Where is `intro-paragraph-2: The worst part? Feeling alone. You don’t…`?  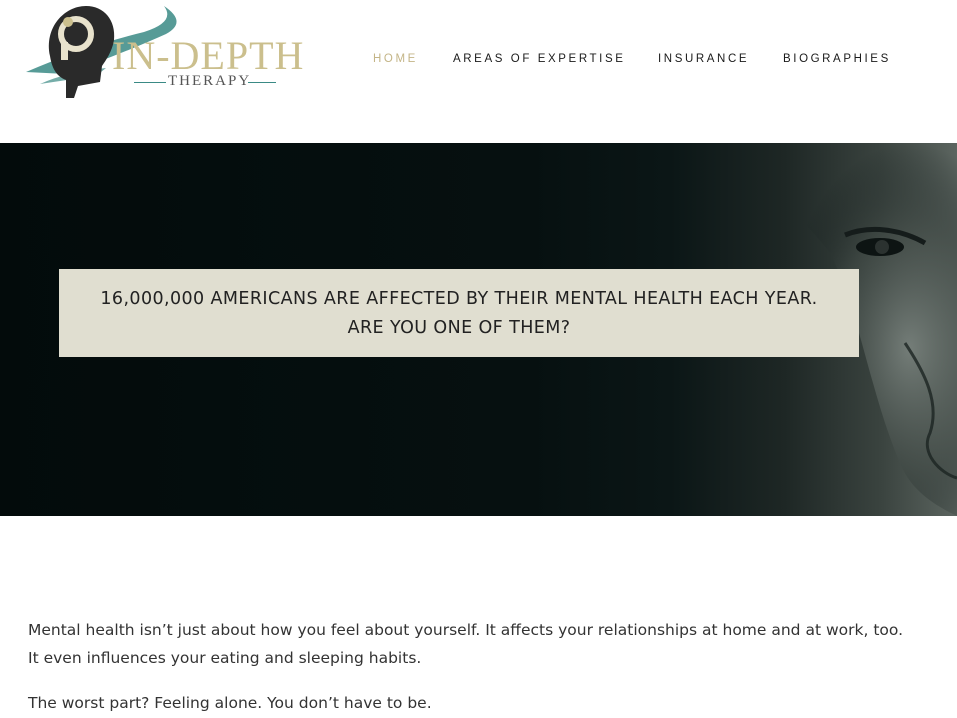 intro-paragraph-2: The worst part? Feeling alone. You don’t… is located at coordinates (230, 703).